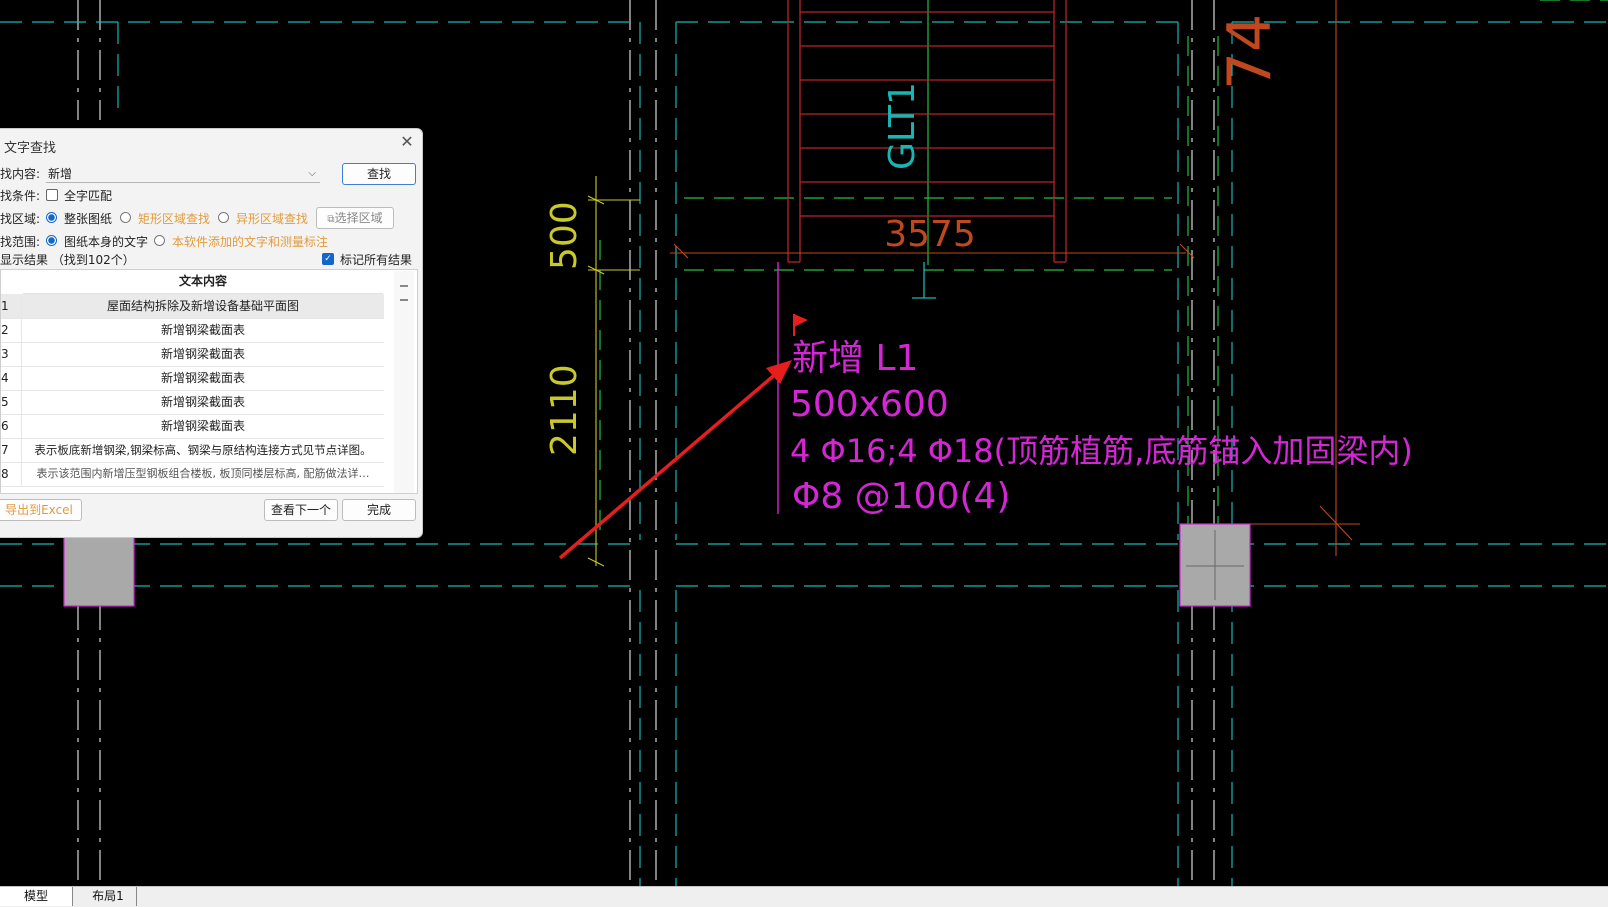 Image resolution: width=1608 pixels, height=907 pixels. What do you see at coordinates (379, 174) in the screenshot?
I see `find-button: 查找` at bounding box center [379, 174].